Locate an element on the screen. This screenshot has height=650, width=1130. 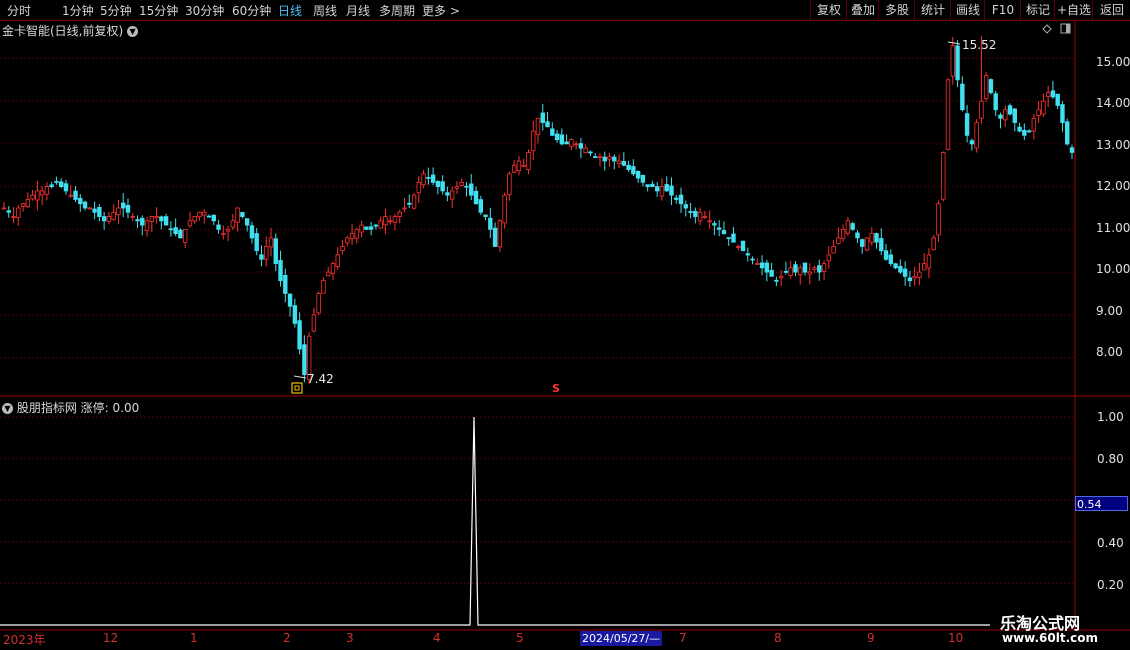
watermark-url: www.60lt.com is located at coordinates (1050, 638).